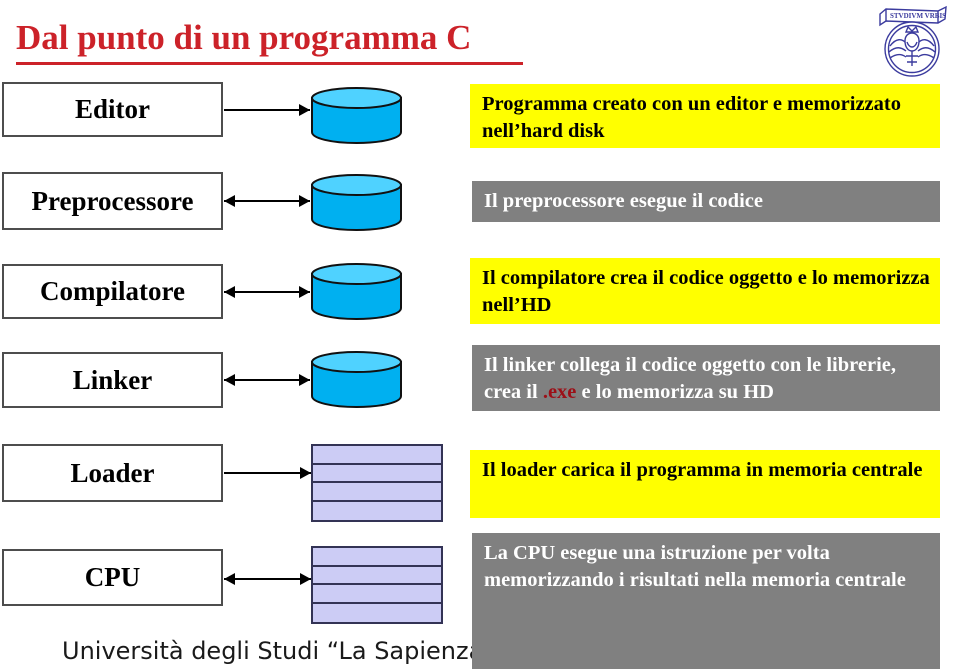 The width and height of the screenshot is (960, 669). I want to click on stage-box-compilatore: Compilatore, so click(112, 291).